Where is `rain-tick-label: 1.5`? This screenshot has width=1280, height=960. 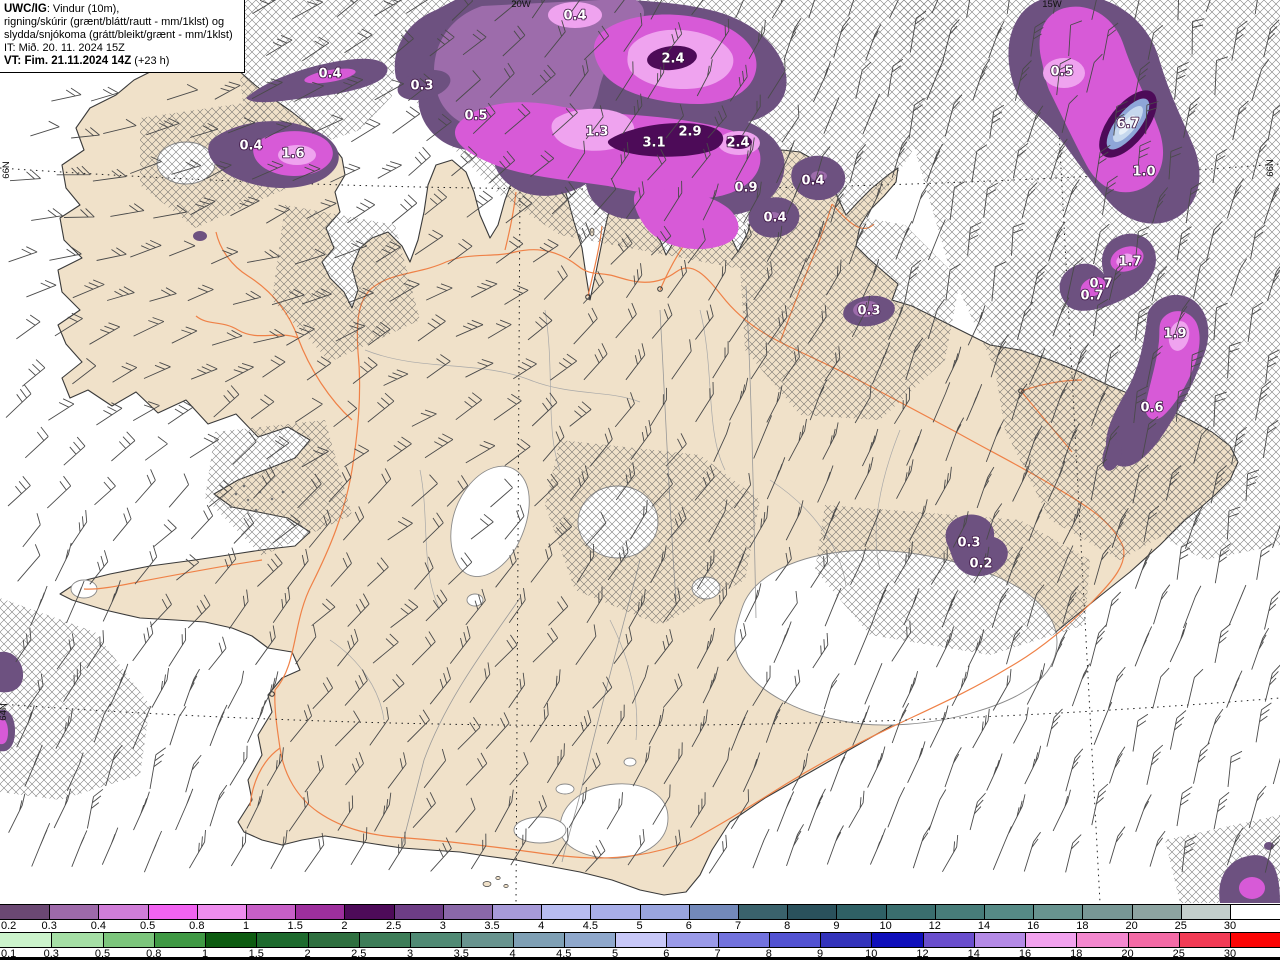 rain-tick-label: 1.5 is located at coordinates (295, 926).